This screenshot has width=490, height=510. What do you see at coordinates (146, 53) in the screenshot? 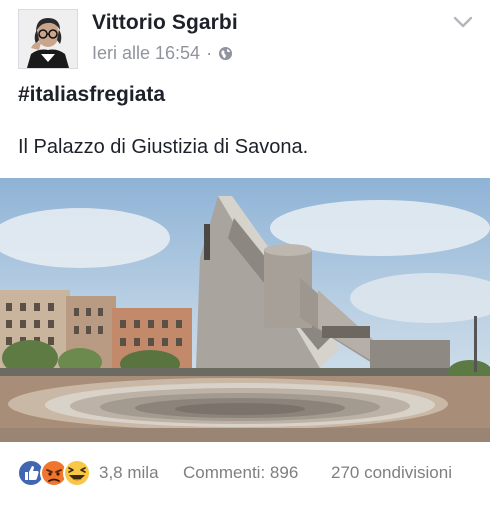
I see `post-timestamp: Ieri alle 16:54` at bounding box center [146, 53].